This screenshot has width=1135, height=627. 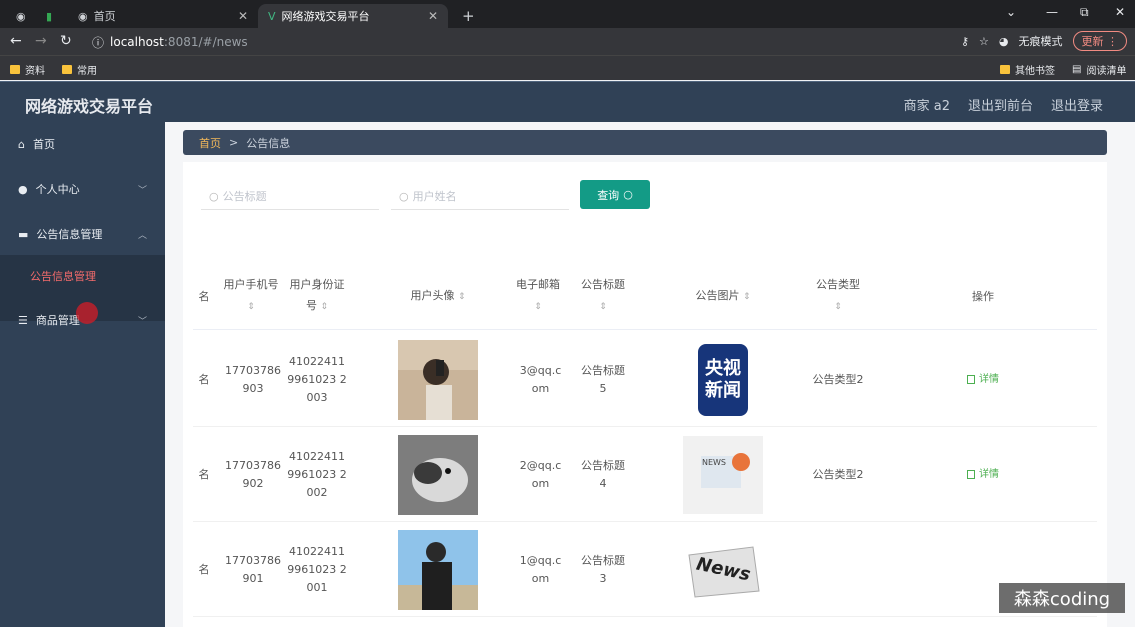 I want to click on new-tab-button: +, so click(x=468, y=16).